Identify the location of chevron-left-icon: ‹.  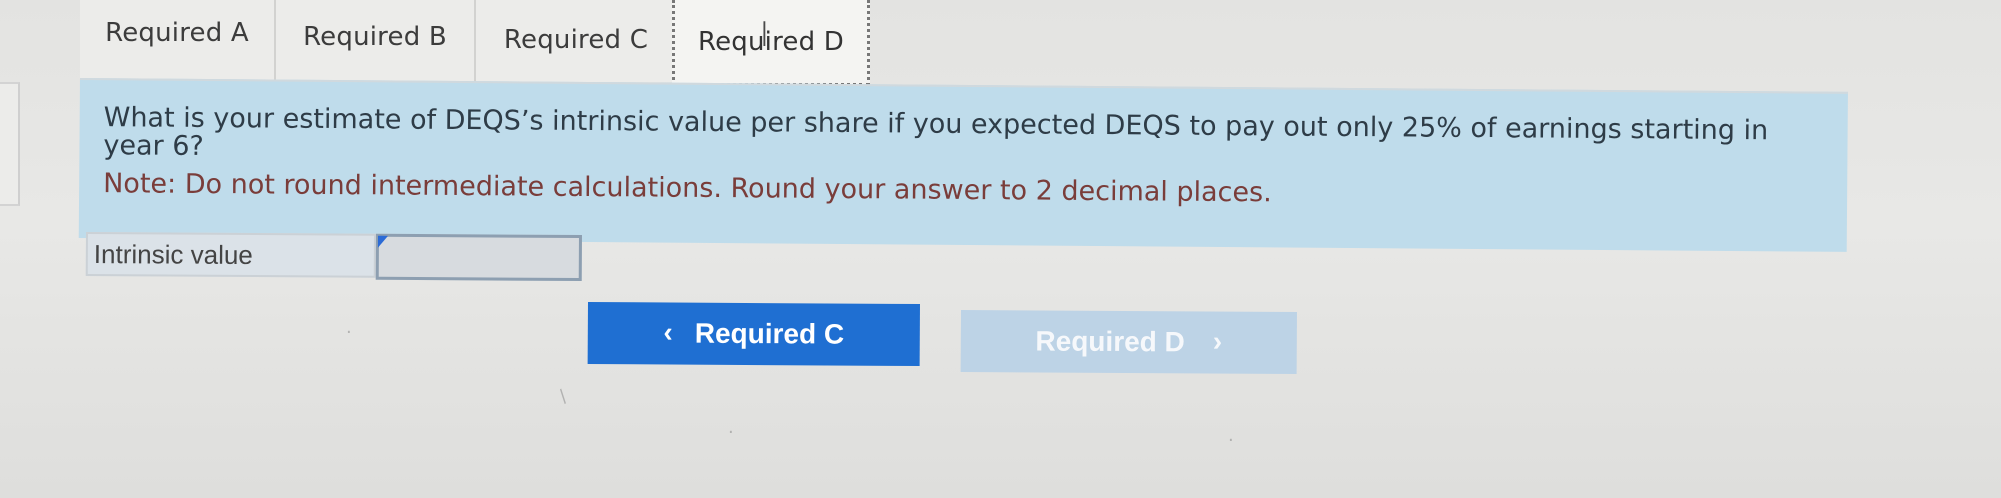
(668, 332).